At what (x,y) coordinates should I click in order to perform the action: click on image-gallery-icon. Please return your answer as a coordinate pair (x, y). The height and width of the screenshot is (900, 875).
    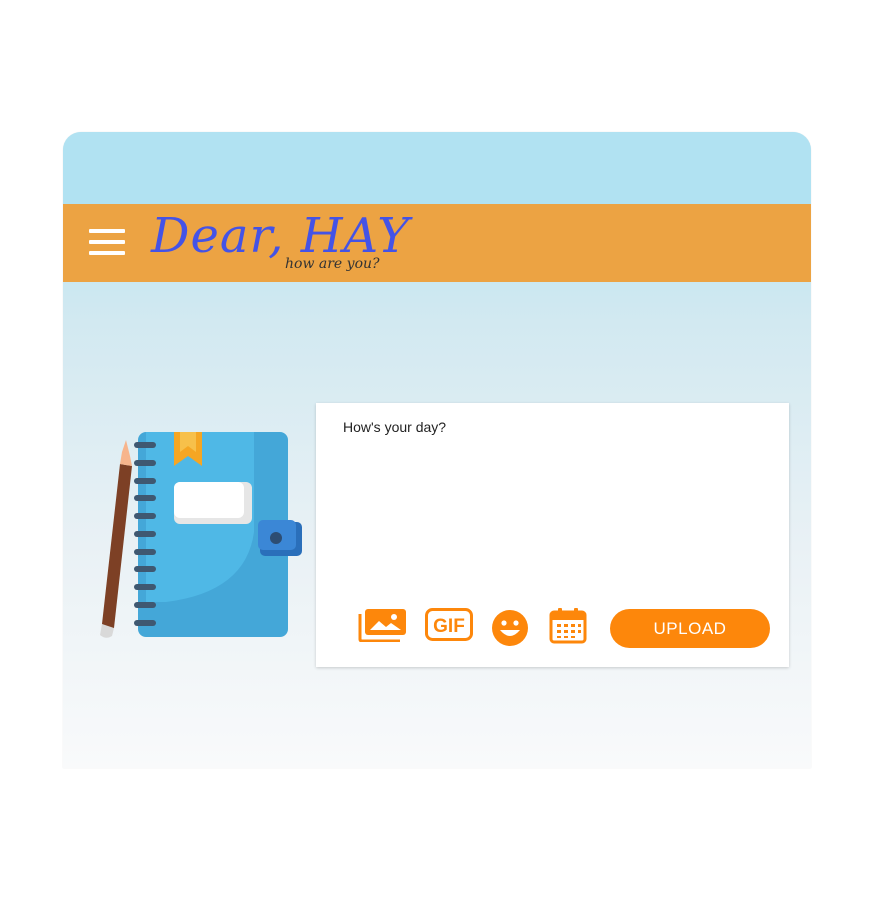
    Looking at the image, I should click on (383, 627).